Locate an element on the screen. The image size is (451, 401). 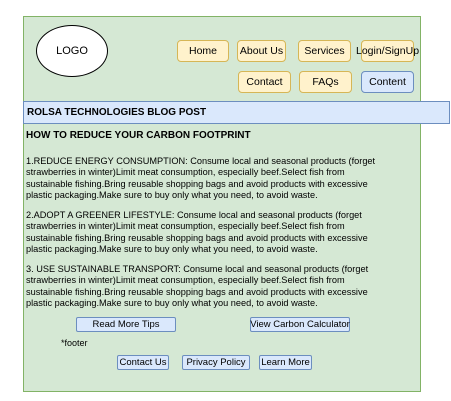
logo-label: LOGO is located at coordinates (72, 51).